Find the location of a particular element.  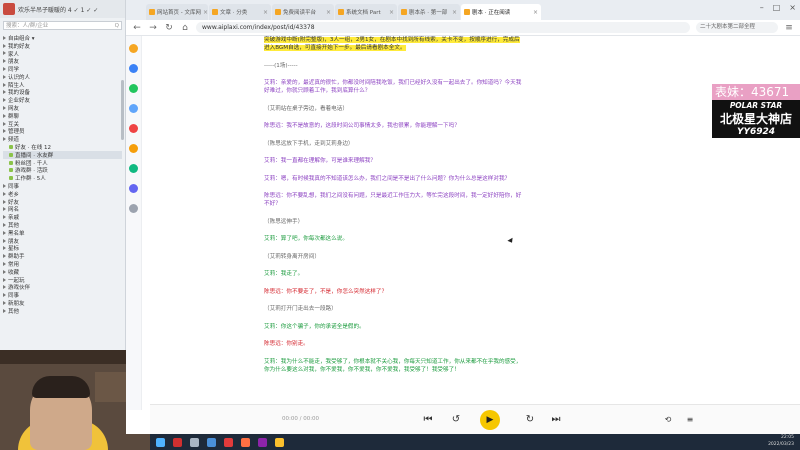

contact-group: 好友 is located at coordinates (62, 202).